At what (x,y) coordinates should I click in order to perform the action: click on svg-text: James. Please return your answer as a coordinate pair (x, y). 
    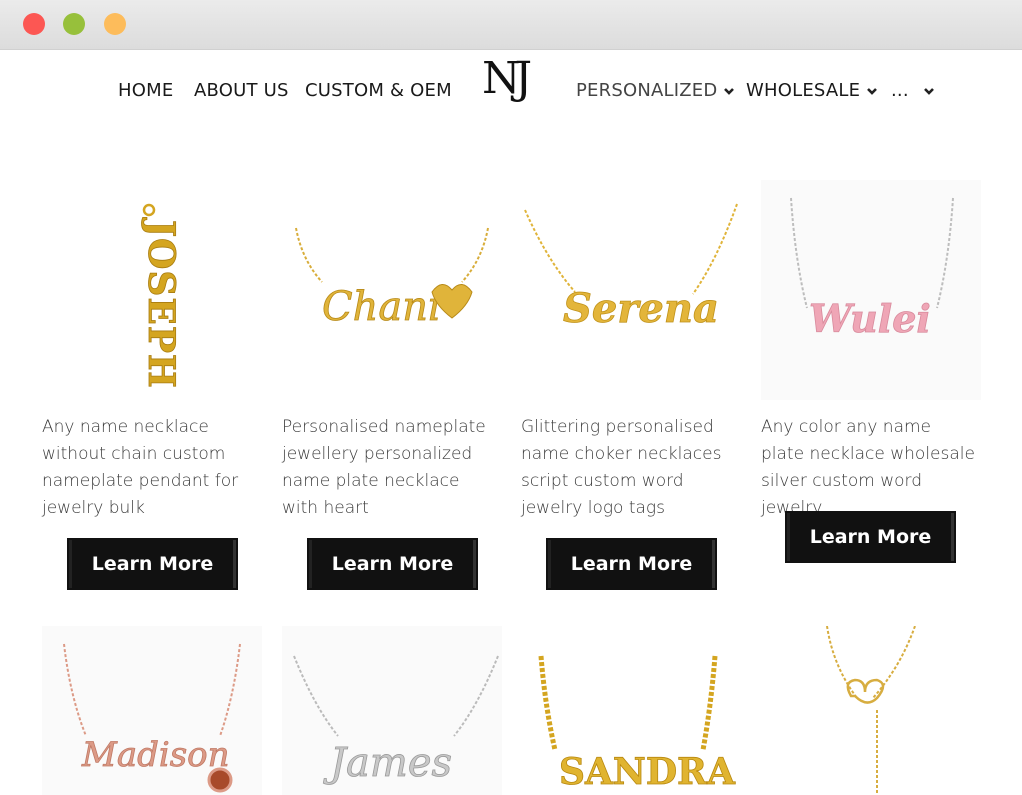
    Looking at the image, I should click on (387, 763).